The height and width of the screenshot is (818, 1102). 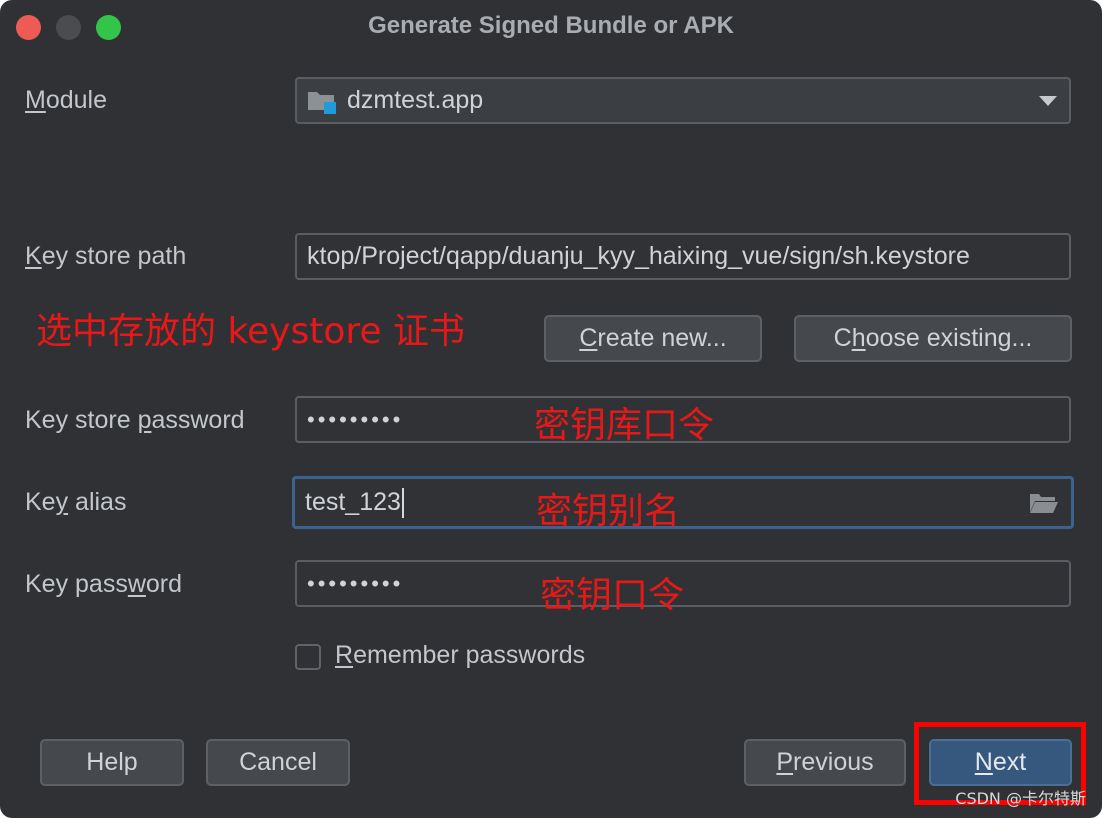 What do you see at coordinates (683, 502) in the screenshot?
I see `key-alias-input: test_123` at bounding box center [683, 502].